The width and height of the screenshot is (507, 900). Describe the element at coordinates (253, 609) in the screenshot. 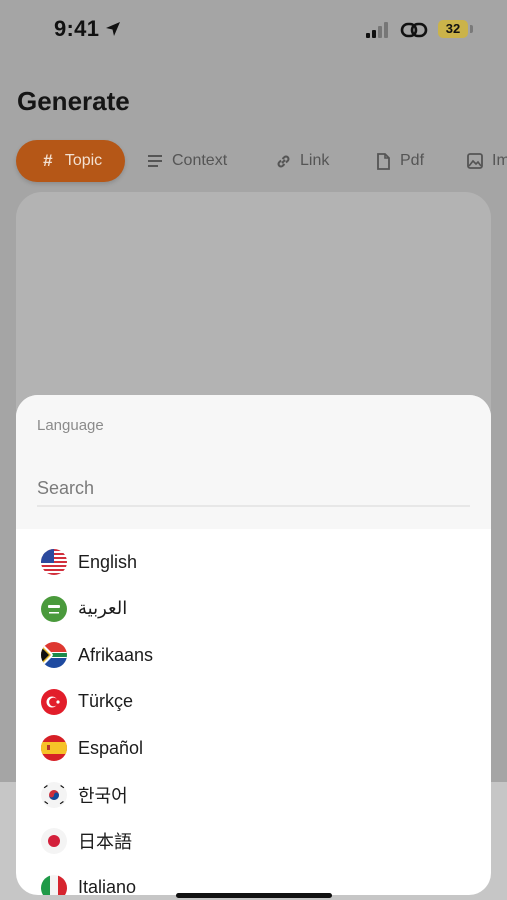

I see `language-item-arabic: العربية` at that location.